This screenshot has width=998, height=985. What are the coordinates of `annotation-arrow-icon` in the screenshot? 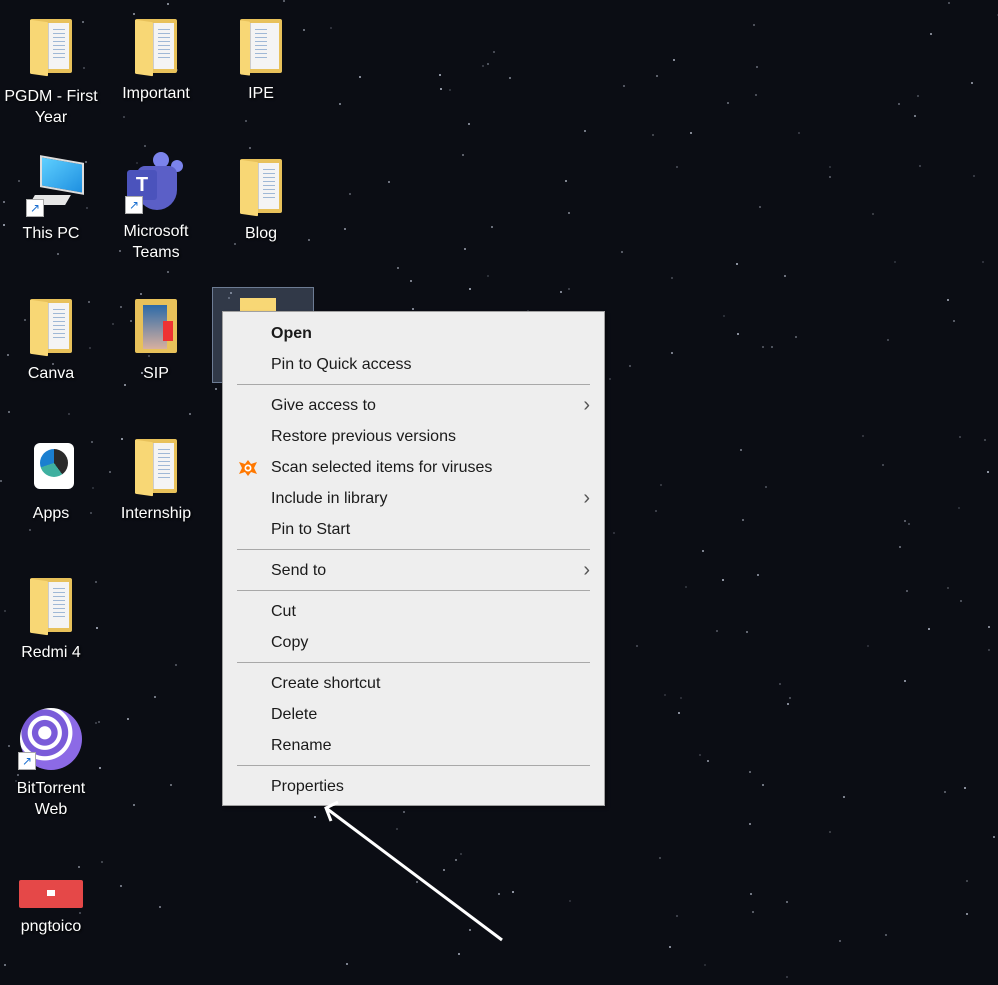 It's located at (413, 871).